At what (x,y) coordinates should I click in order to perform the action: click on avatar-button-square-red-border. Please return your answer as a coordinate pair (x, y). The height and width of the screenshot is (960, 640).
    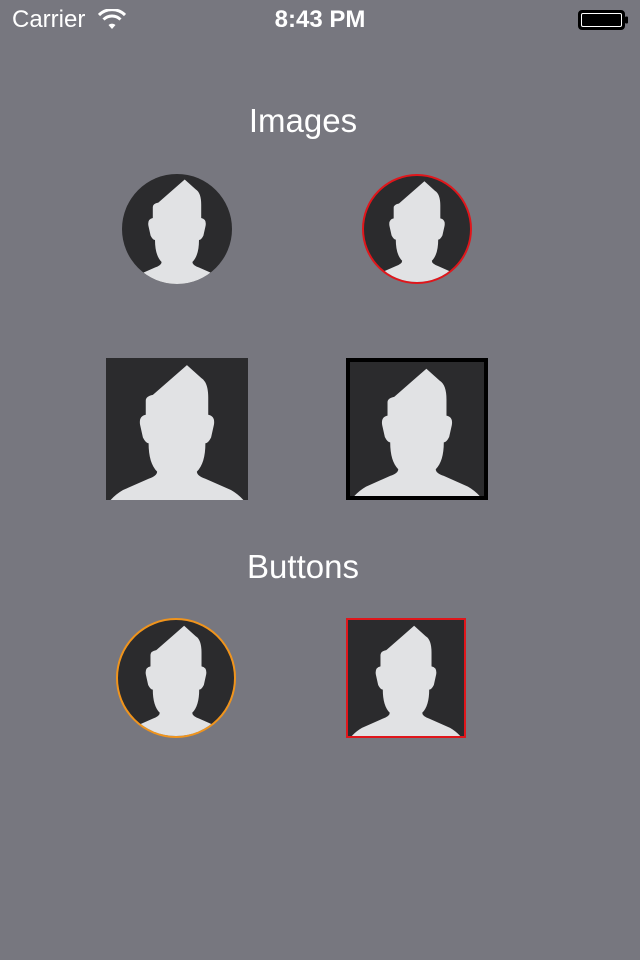
    Looking at the image, I should click on (406, 678).